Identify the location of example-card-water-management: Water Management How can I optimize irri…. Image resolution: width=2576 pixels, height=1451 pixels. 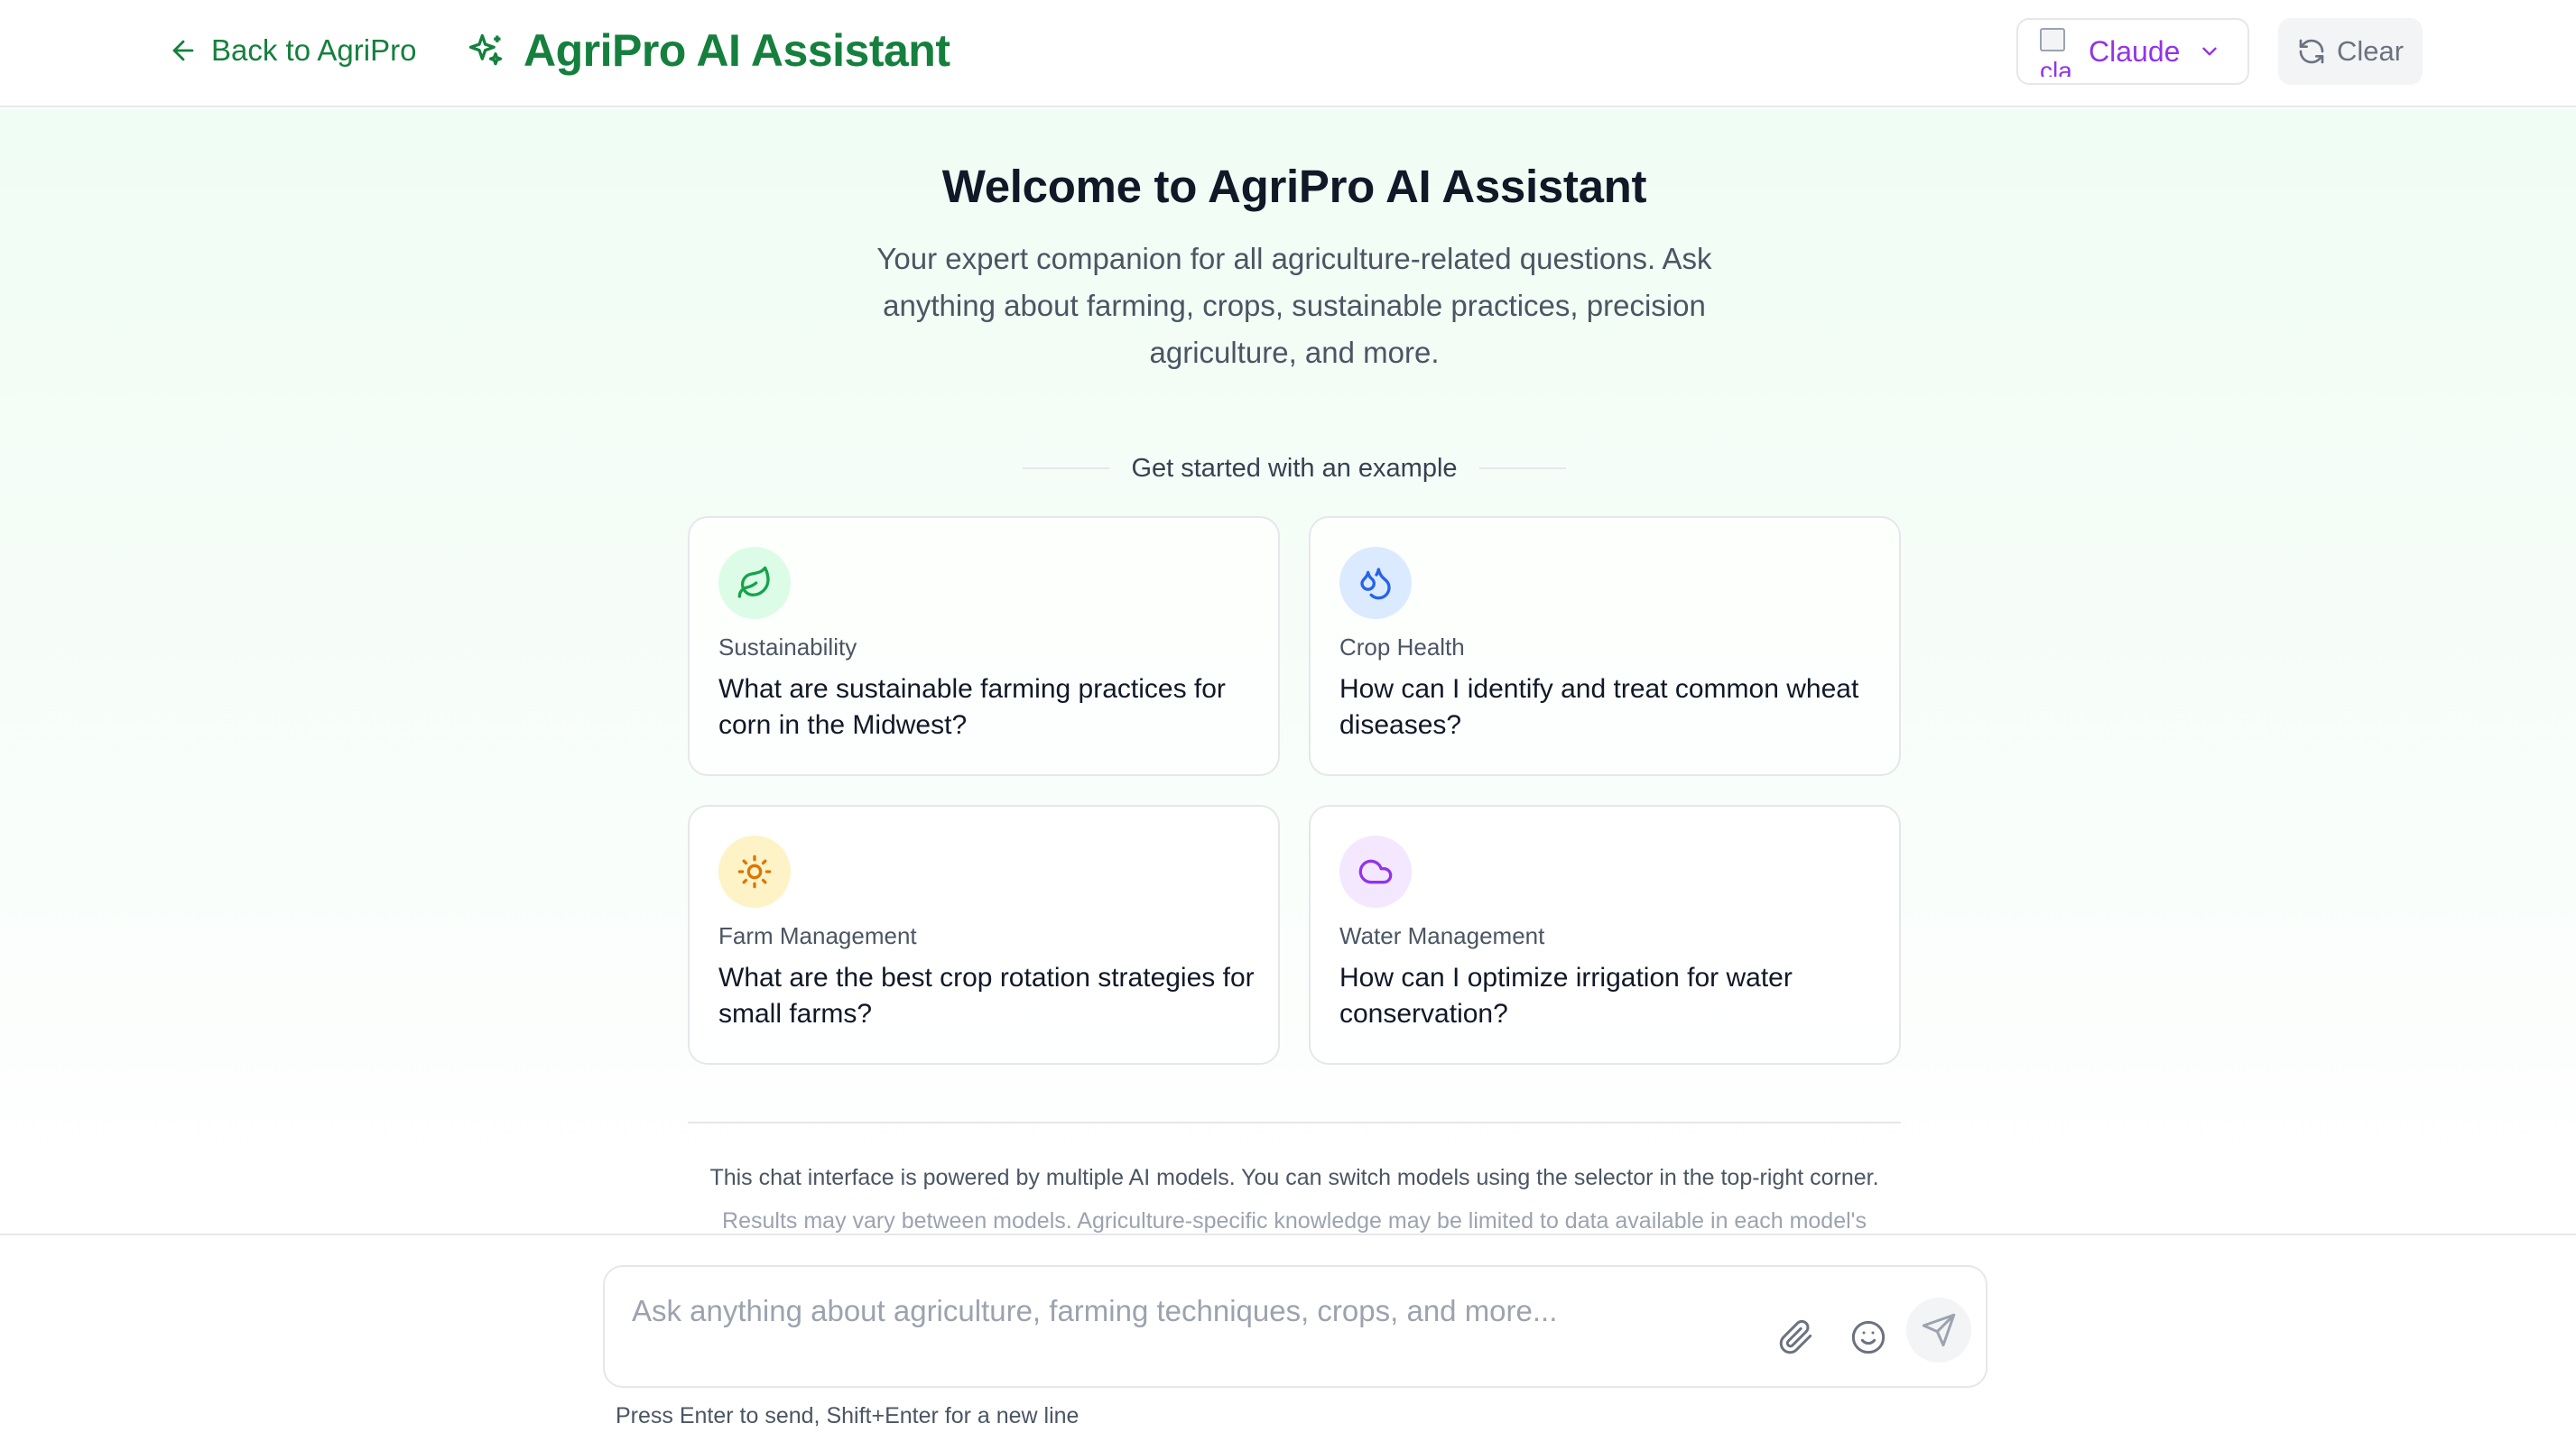
(1605, 935).